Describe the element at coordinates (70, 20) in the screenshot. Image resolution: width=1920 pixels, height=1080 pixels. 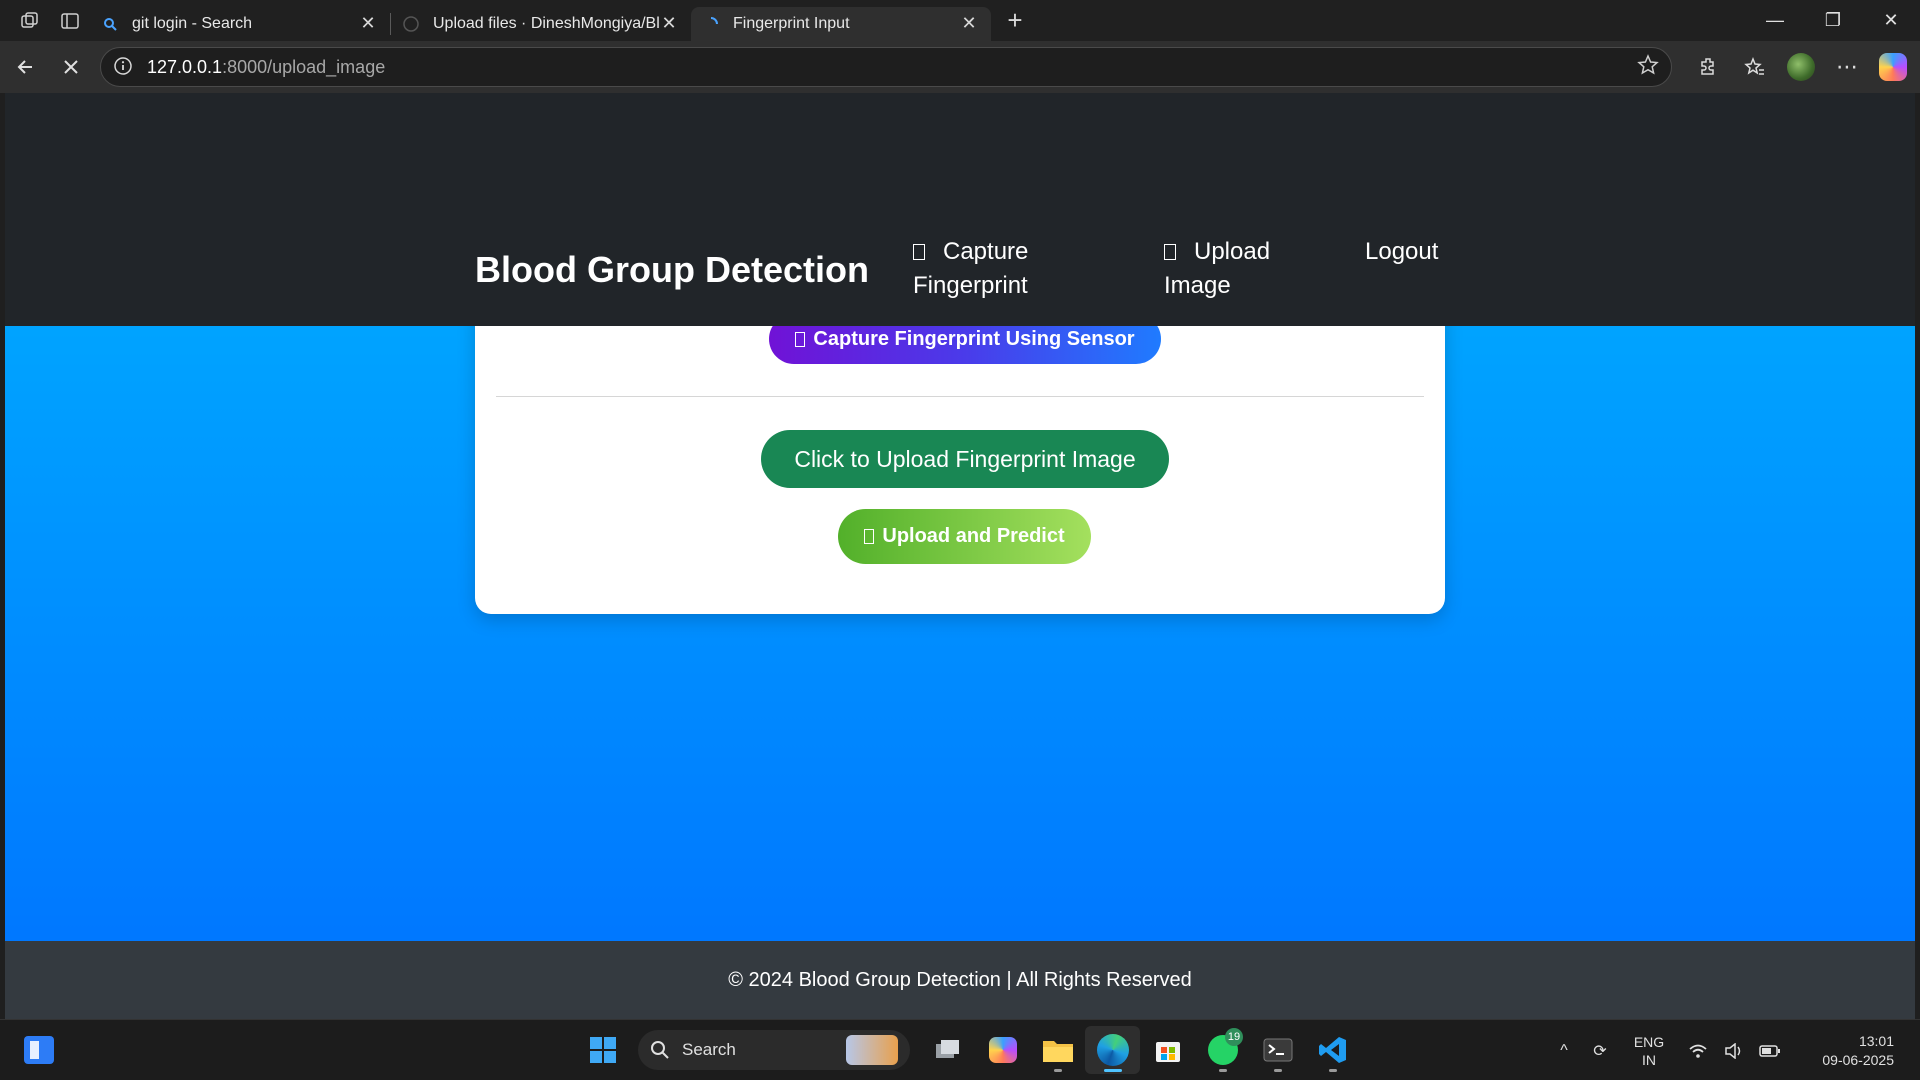
I see `vertical-tabs-icon` at that location.